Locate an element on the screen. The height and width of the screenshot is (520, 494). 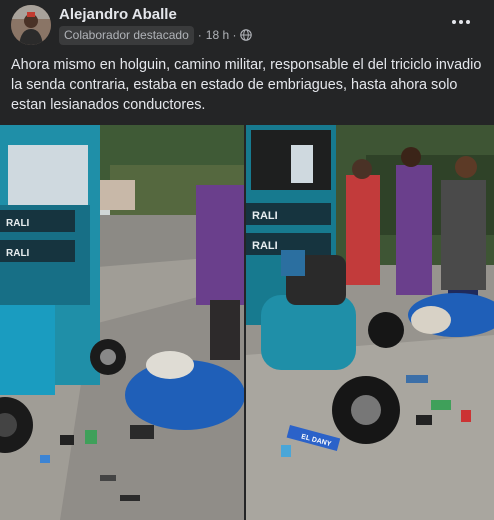
post-timestamp: 18 h · is located at coordinates (221, 35).